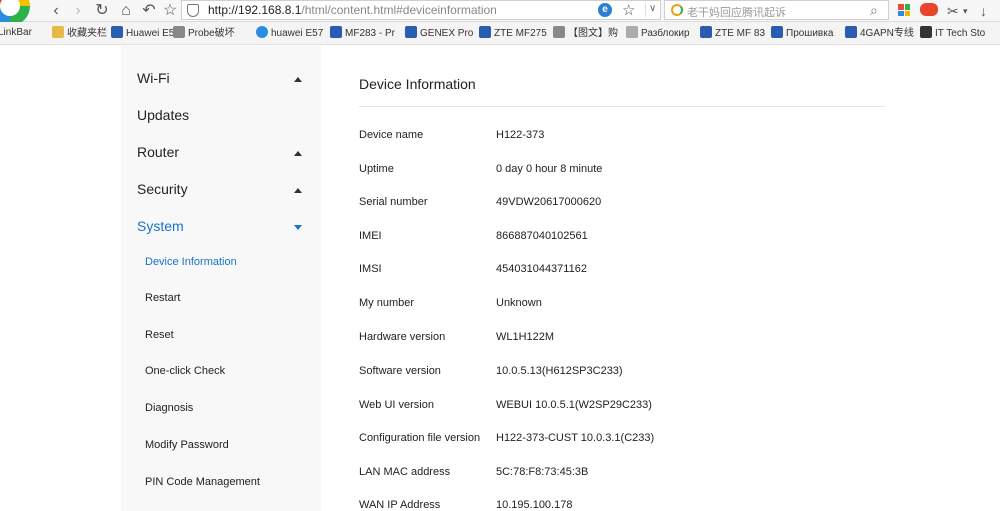 This screenshot has width=1000, height=511. I want to click on page-title: Device Information, so click(417, 84).